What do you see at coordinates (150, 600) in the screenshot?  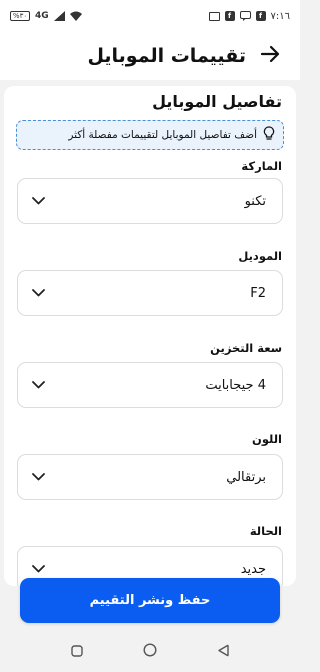 I see `save-publish-button: حفظ ونشر التقييم` at bounding box center [150, 600].